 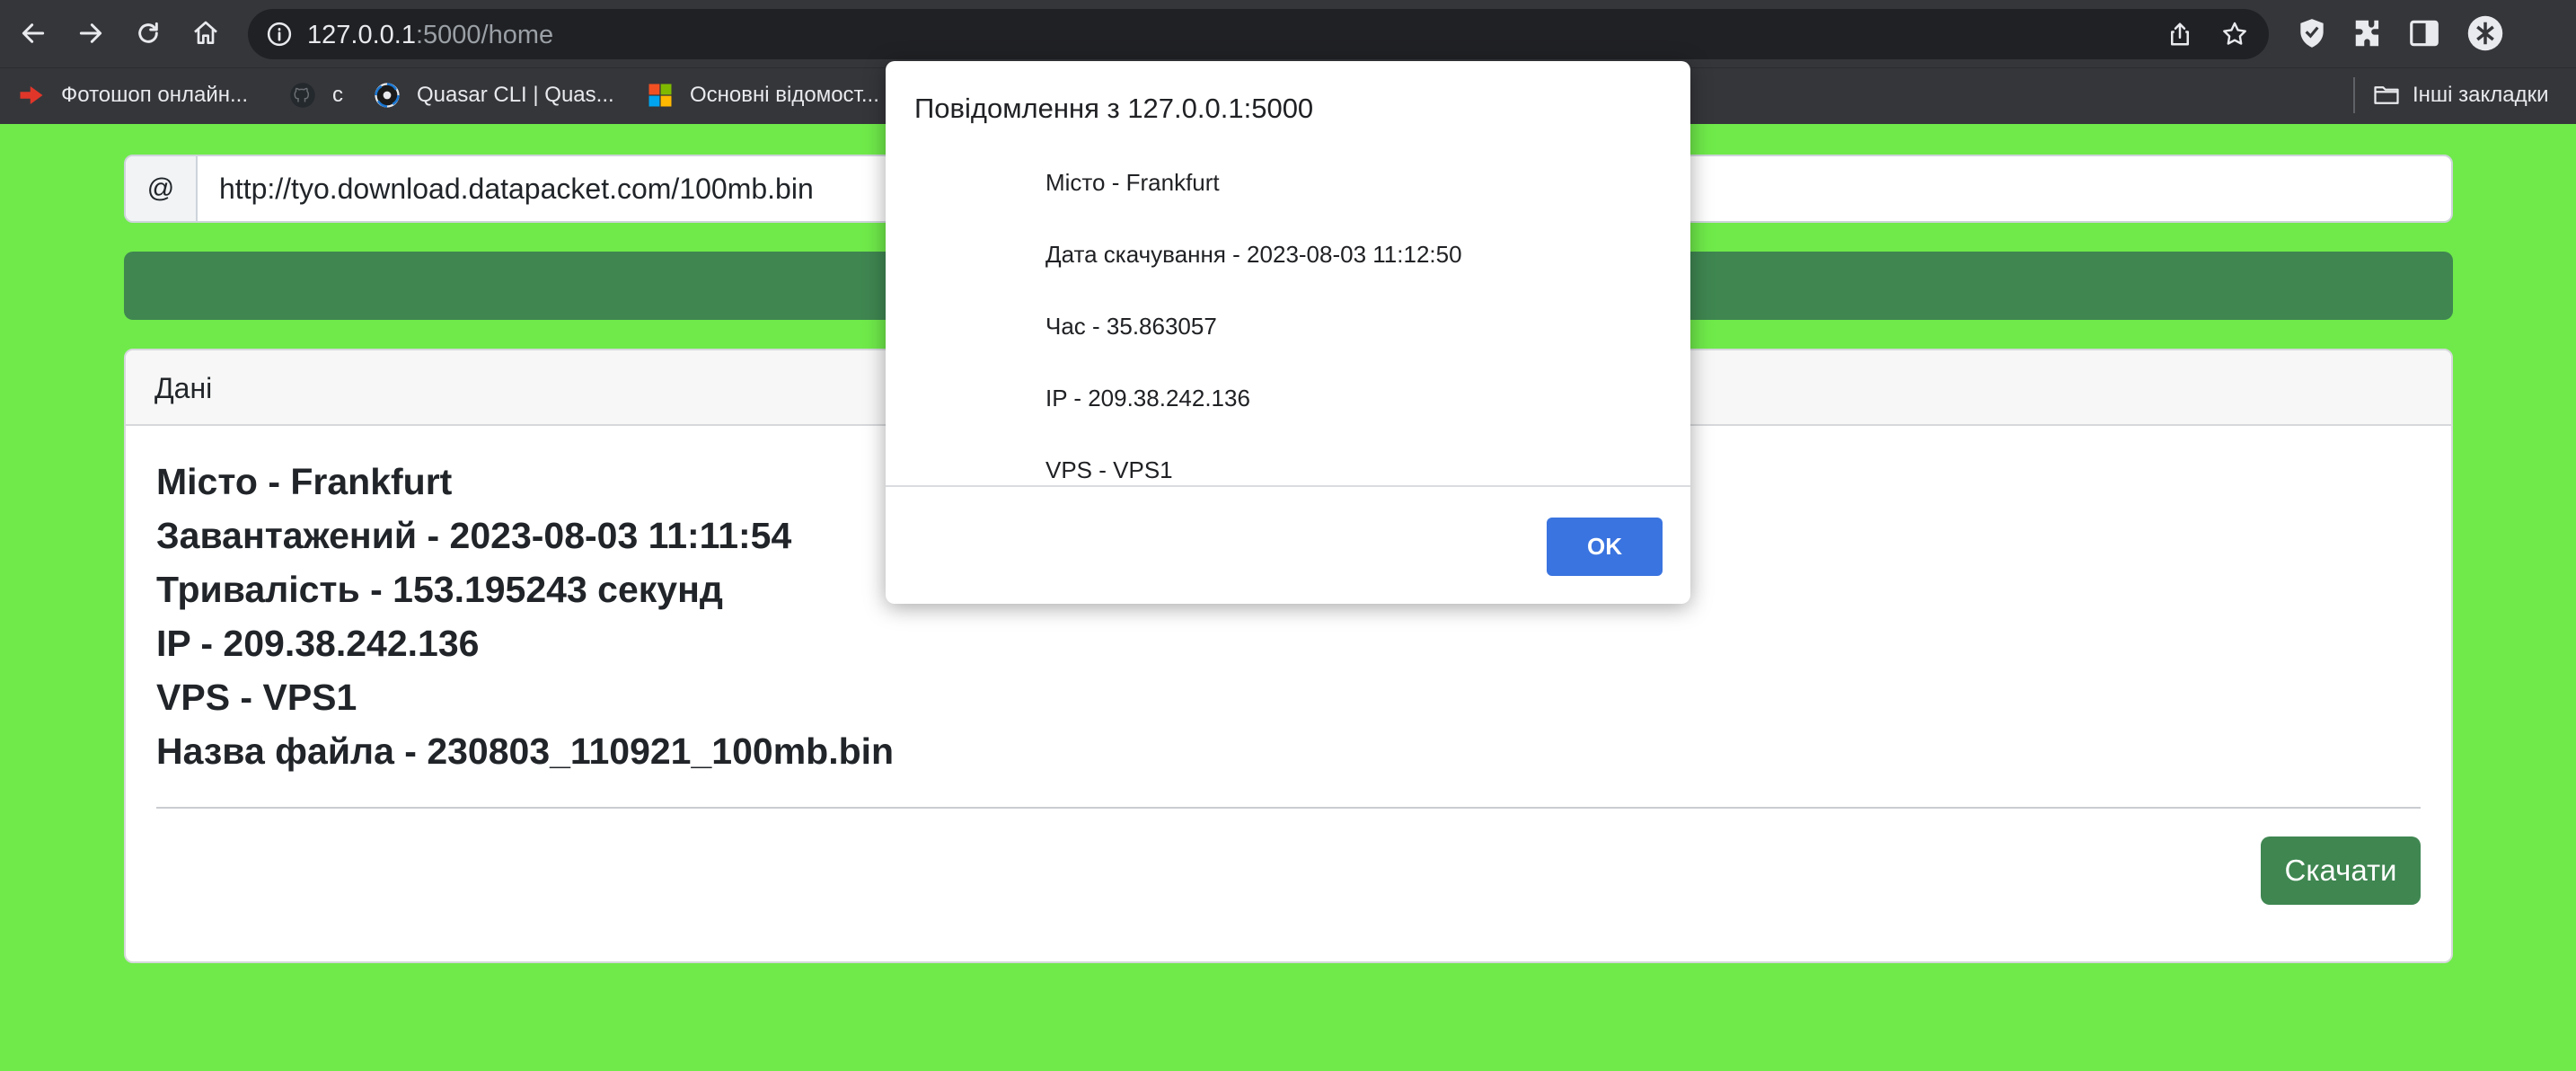 What do you see at coordinates (318, 643) in the screenshot?
I see `info-ip: IP - 209.38.242.136` at bounding box center [318, 643].